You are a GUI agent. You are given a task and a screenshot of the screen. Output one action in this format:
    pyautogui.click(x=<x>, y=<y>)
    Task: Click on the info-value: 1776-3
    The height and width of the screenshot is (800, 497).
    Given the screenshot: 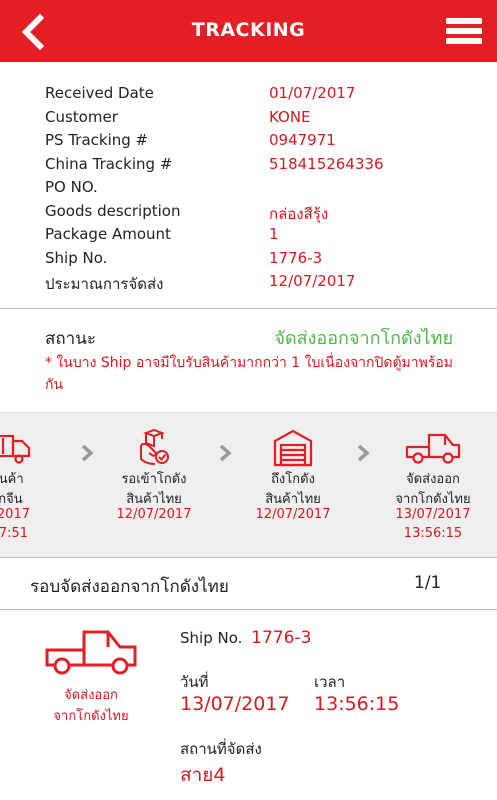 What is the action you would take?
    pyautogui.click(x=296, y=257)
    